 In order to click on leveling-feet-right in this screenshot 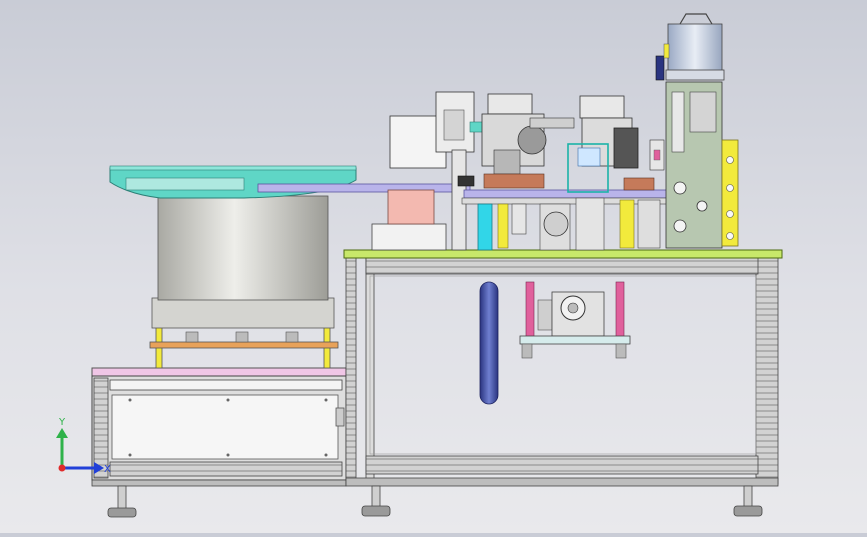, I will do `click(562, 501)`.